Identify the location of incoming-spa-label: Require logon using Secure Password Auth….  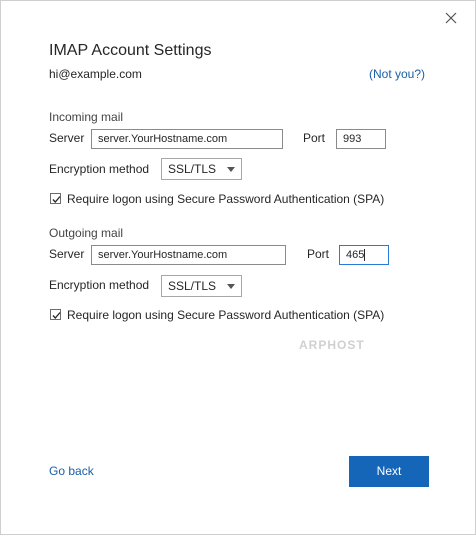
(226, 199).